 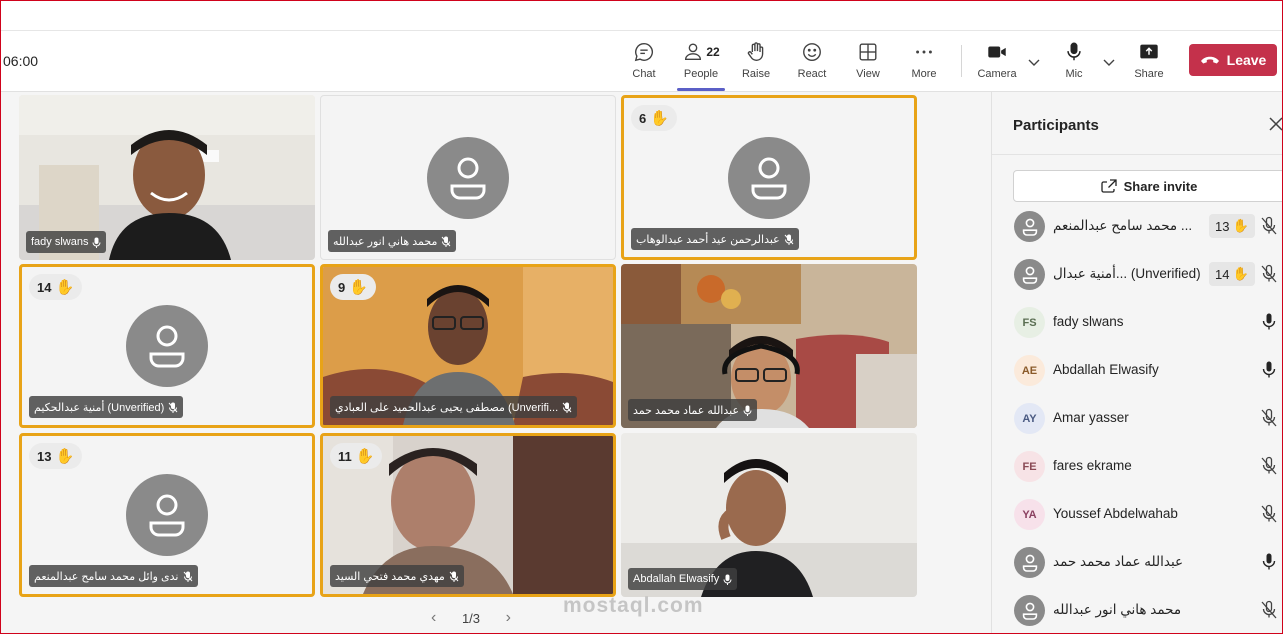 I want to click on video-tile: محمد هاني انور عبدالله, so click(x=468, y=177).